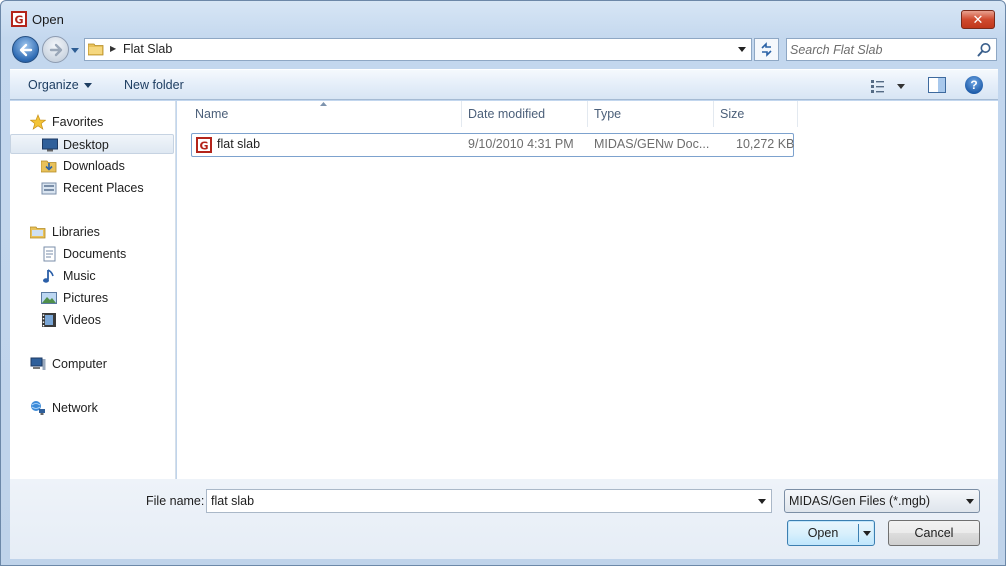 This screenshot has height=566, width=1006. I want to click on nav-recent-places-label: Recent Places, so click(103, 188).